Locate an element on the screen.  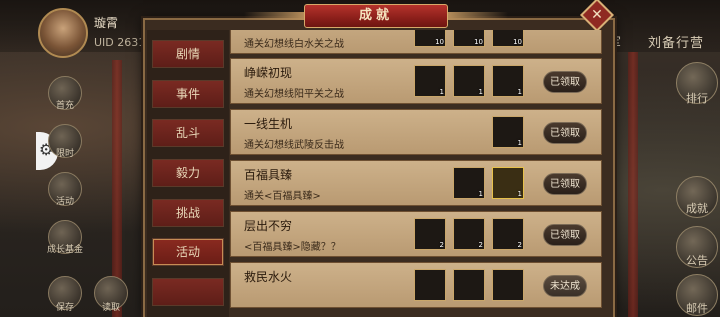
orange-fruit-icon: 2 is located at coordinates (469, 234).